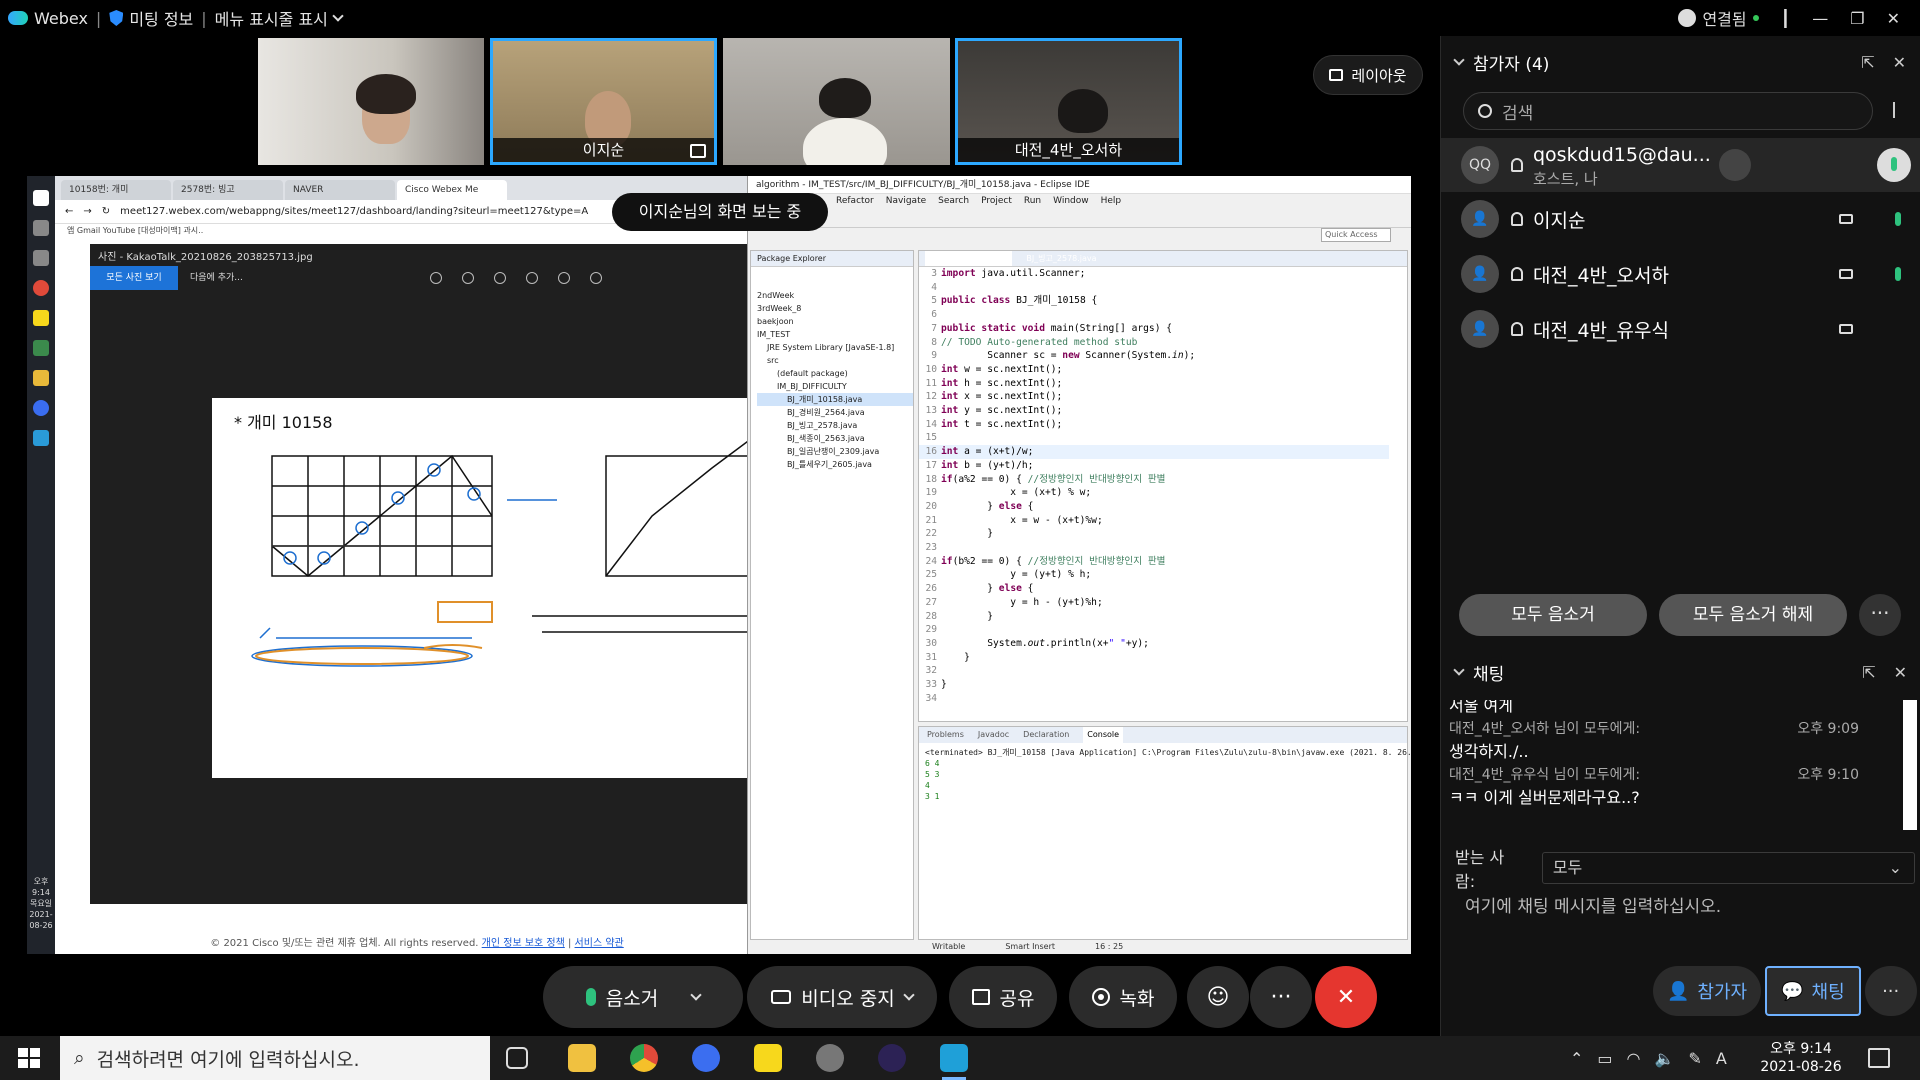  I want to click on leave-meeting-button: ✕, so click(1346, 997).